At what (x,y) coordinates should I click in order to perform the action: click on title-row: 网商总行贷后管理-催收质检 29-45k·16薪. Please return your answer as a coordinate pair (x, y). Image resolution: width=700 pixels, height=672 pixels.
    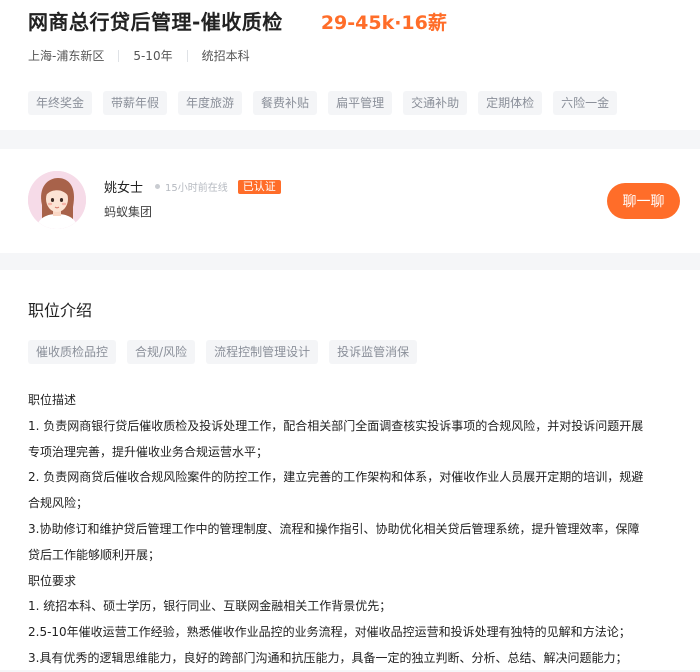
    Looking at the image, I should click on (237, 20).